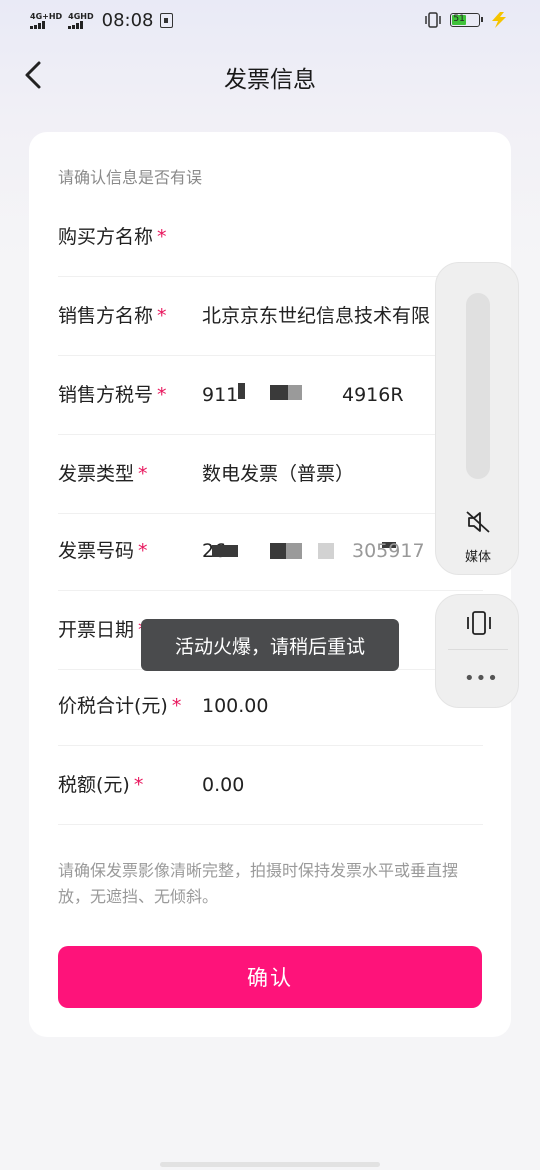  What do you see at coordinates (270, 237) in the screenshot?
I see `row-buyer-name: 购买方名称 *` at bounding box center [270, 237].